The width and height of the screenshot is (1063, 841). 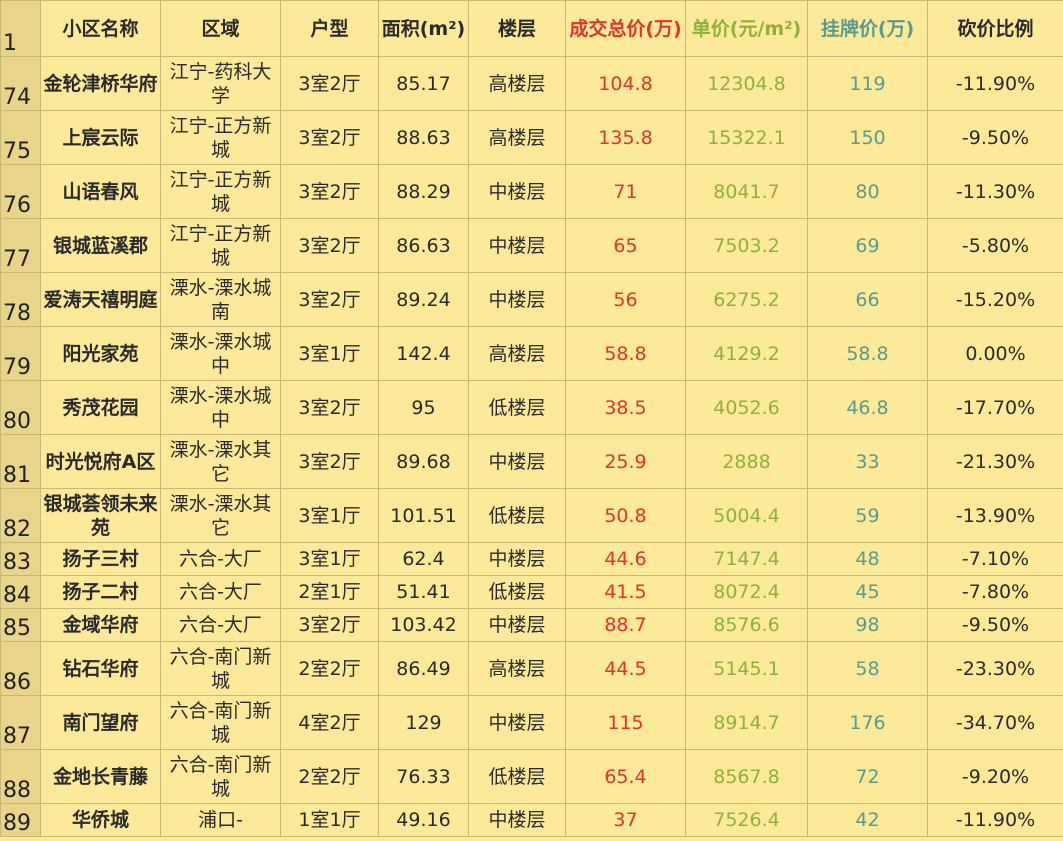 What do you see at coordinates (995, 83) in the screenshot?
I see `cell-discount: -11.90%` at bounding box center [995, 83].